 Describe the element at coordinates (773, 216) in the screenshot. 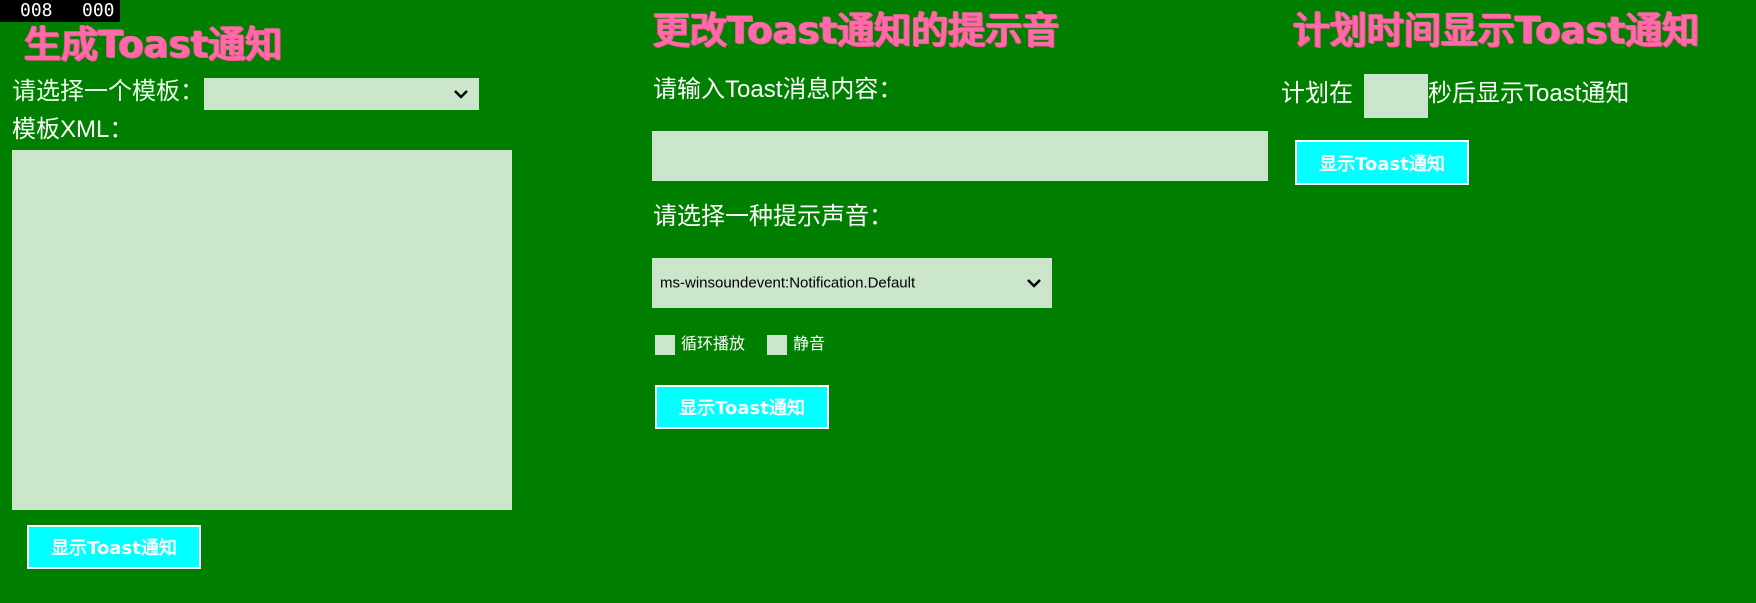

I see `sound-label: 请选择一种提示声音：` at that location.